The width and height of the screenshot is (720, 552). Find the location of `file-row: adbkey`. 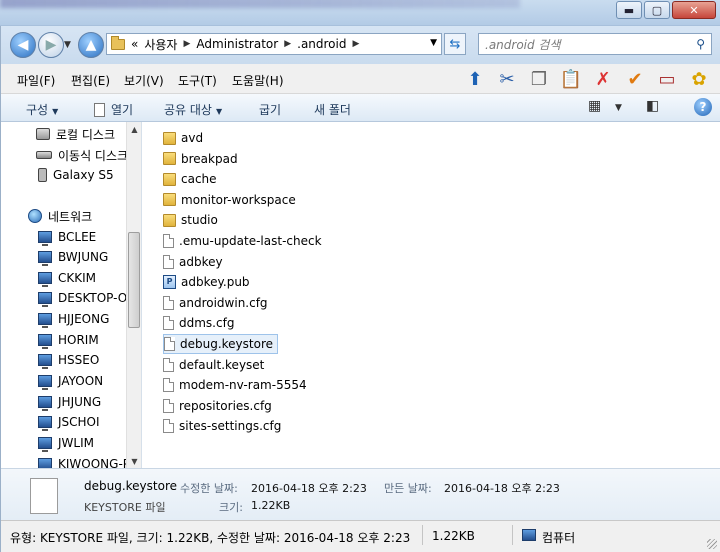

file-row: adbkey is located at coordinates (195, 262).